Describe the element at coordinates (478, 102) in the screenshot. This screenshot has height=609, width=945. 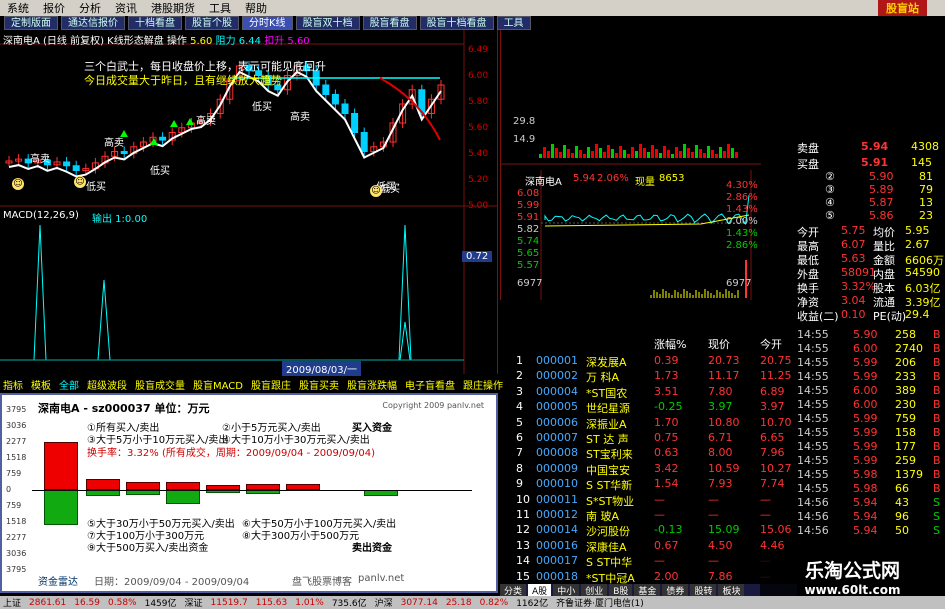
I see `kline-axis-label: 5.80` at that location.